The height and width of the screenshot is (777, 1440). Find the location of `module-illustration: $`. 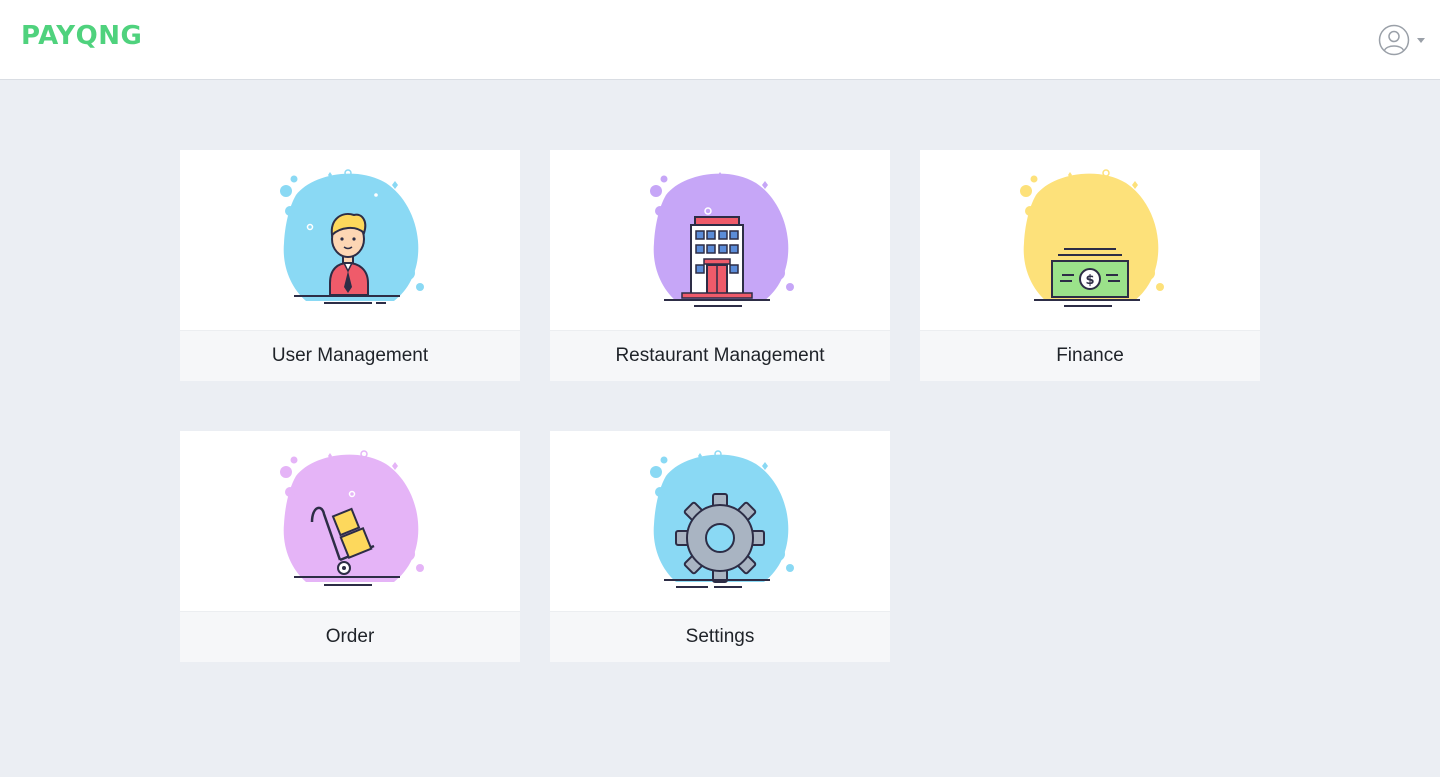

module-illustration: $ is located at coordinates (1090, 240).